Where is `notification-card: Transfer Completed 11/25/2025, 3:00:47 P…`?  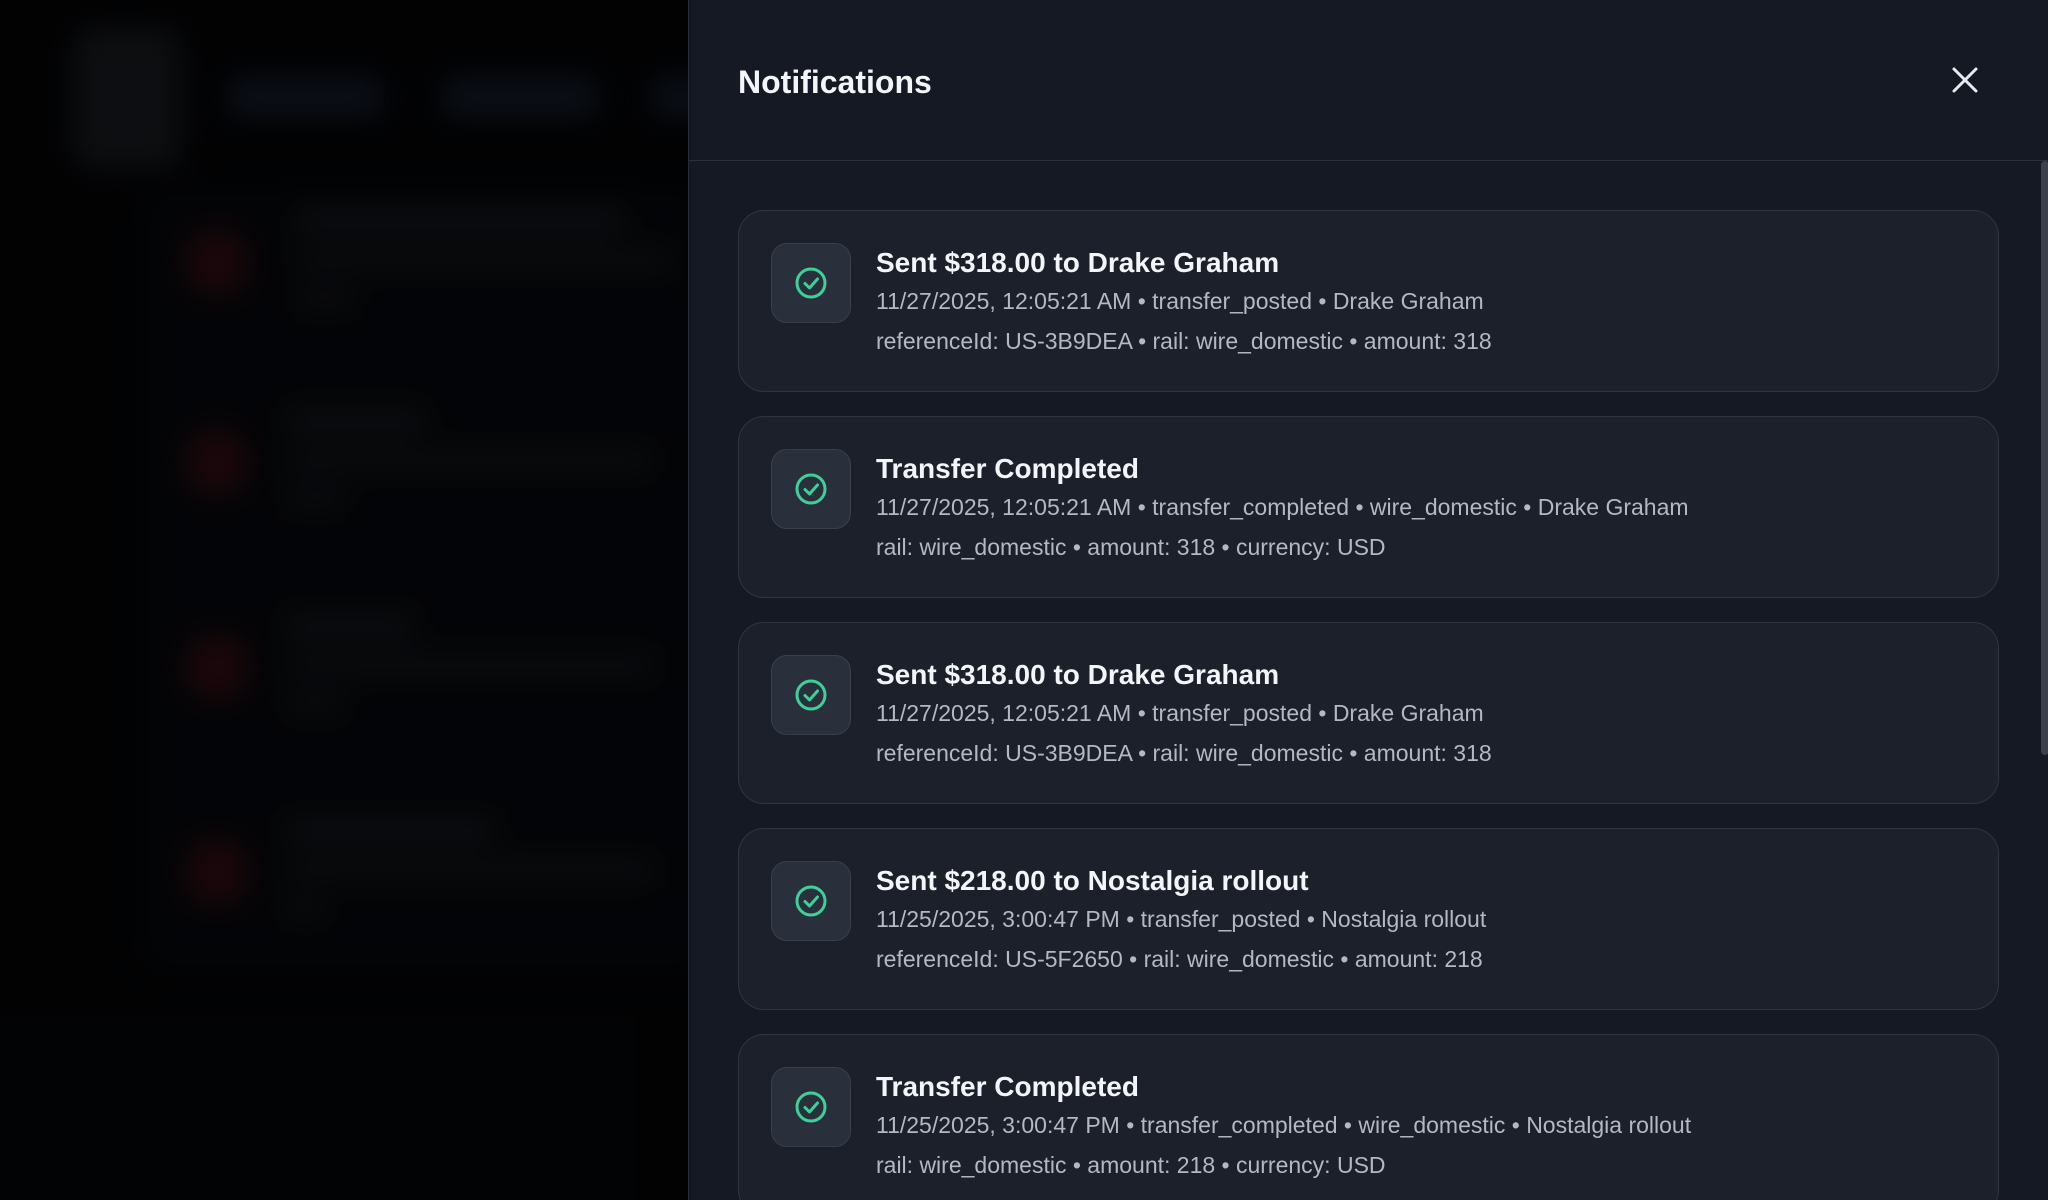 notification-card: Transfer Completed 11/25/2025, 3:00:47 P… is located at coordinates (1368, 1117).